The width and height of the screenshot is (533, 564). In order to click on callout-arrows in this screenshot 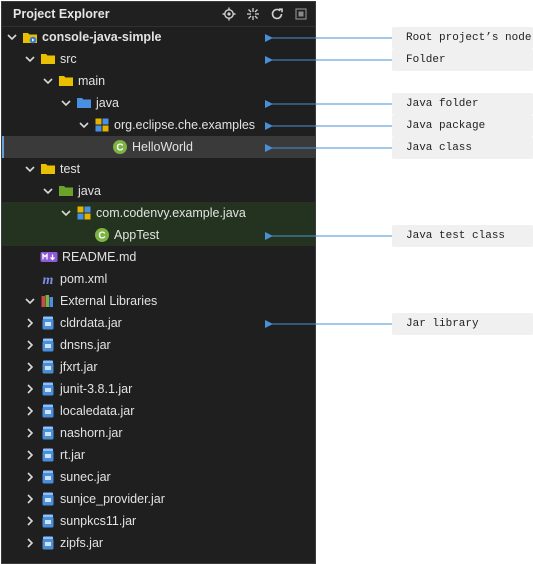, I will do `click(328, 181)`.